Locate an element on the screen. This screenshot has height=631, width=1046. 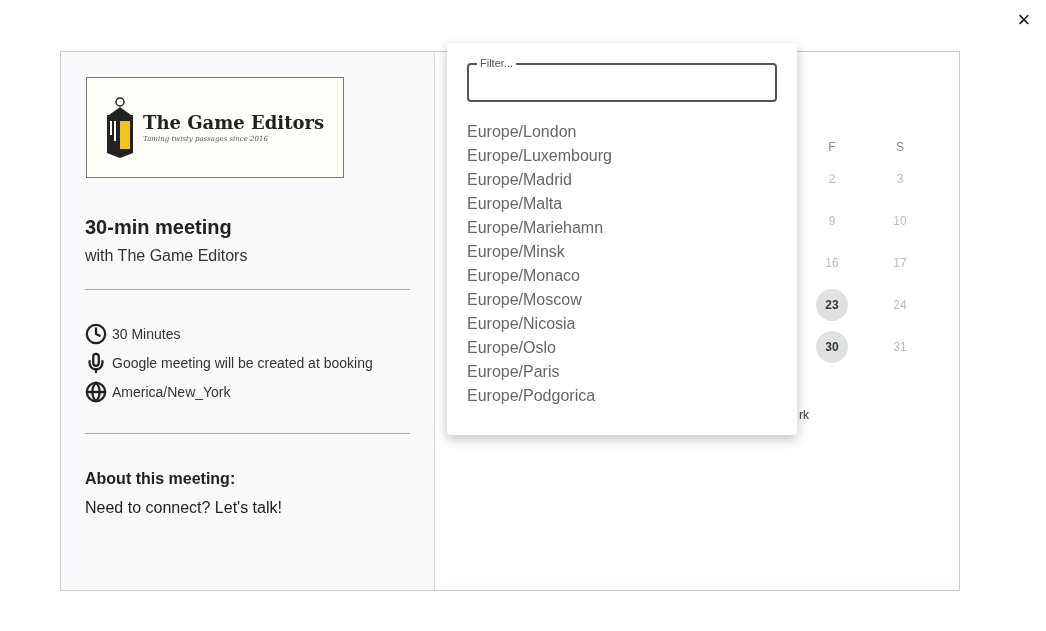
meeting-detail: Google meeting will be created at booking is located at coordinates (242, 363).